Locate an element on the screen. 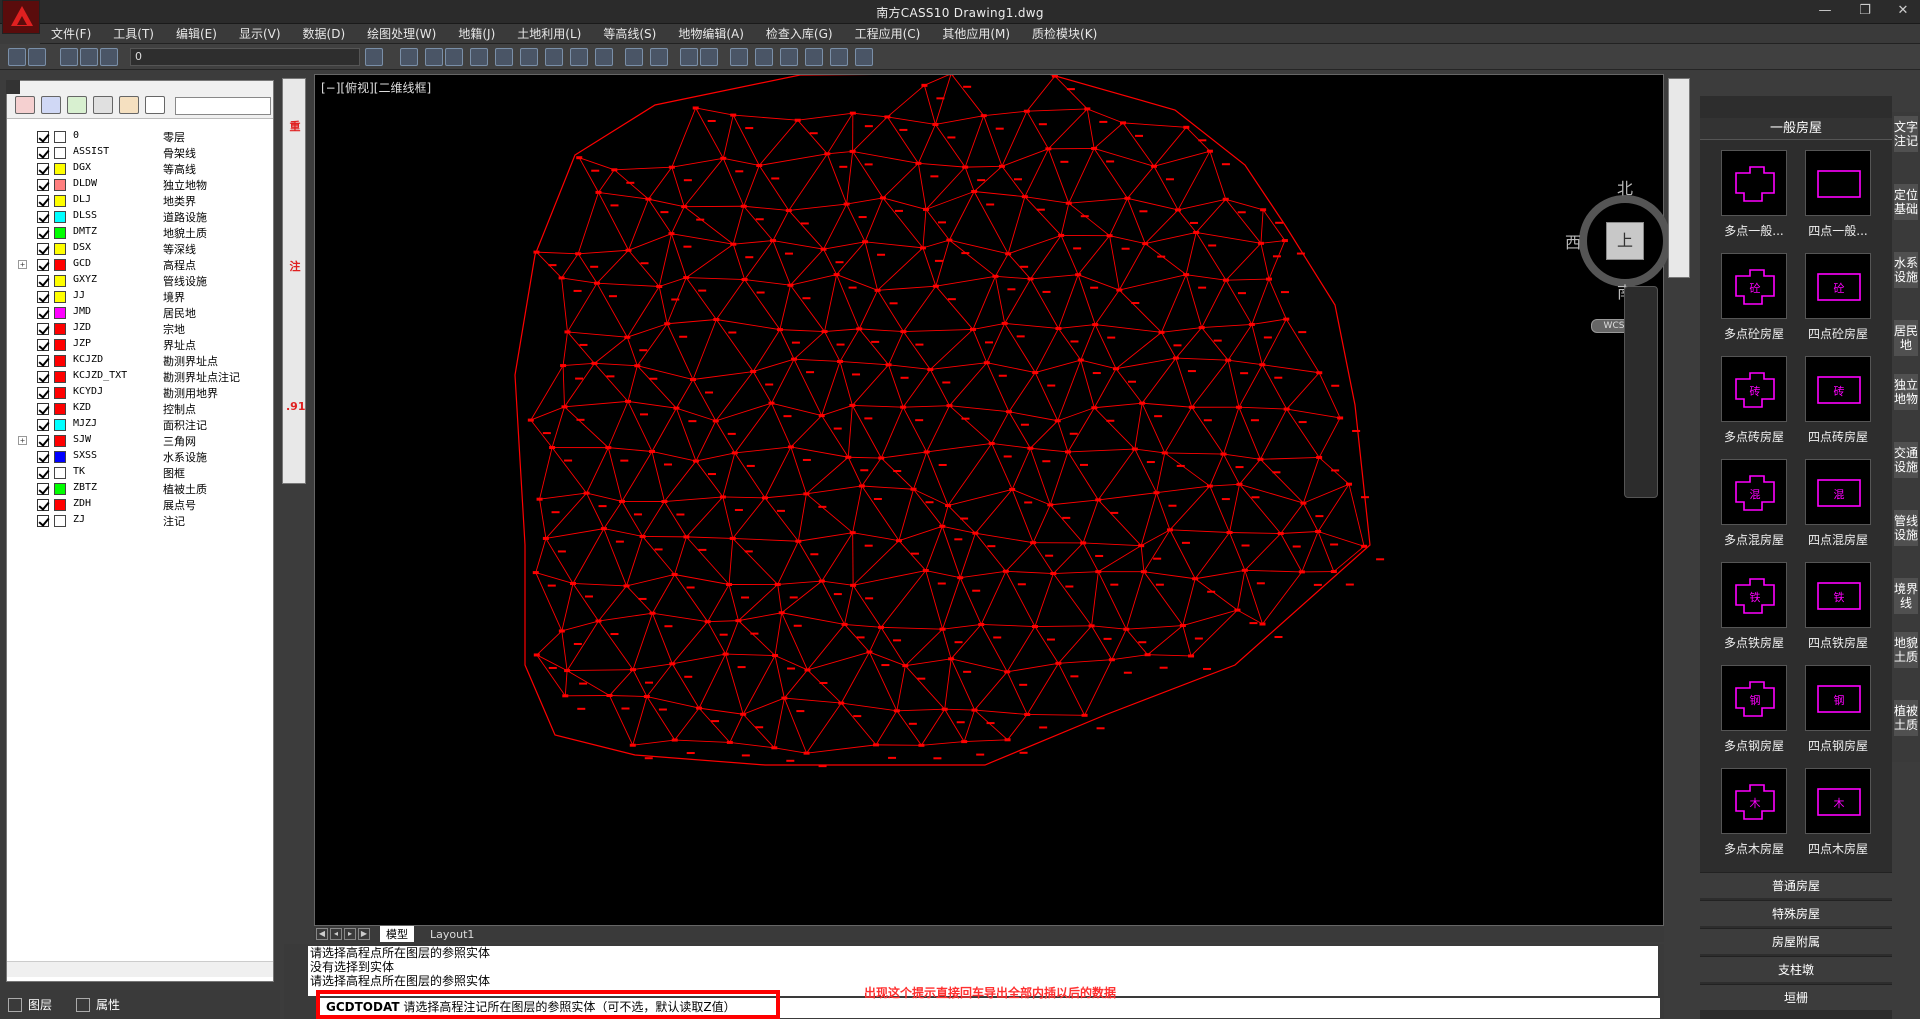 The image size is (1920, 1019). layer-row: JJ 境界 is located at coordinates (145, 297).